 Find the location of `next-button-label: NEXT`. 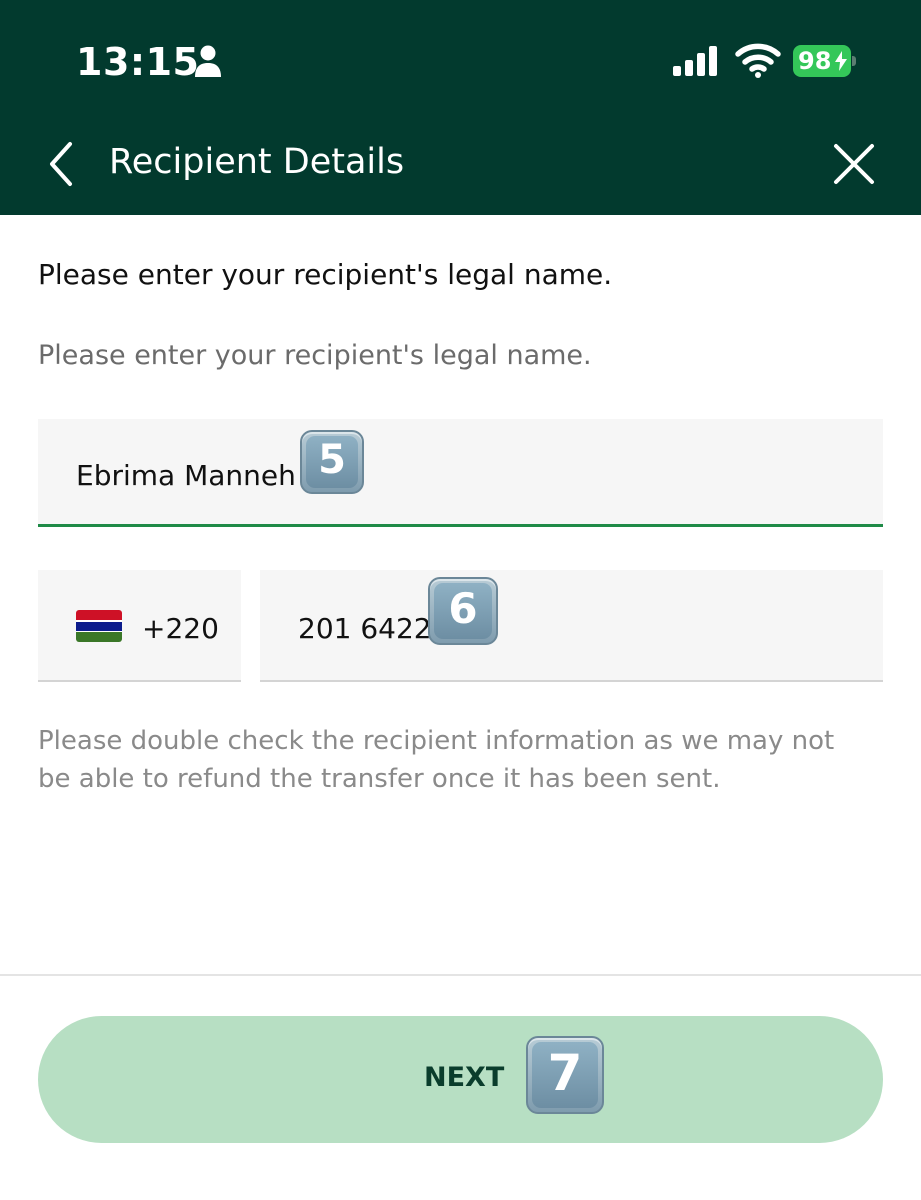

next-button-label: NEXT is located at coordinates (464, 1077).